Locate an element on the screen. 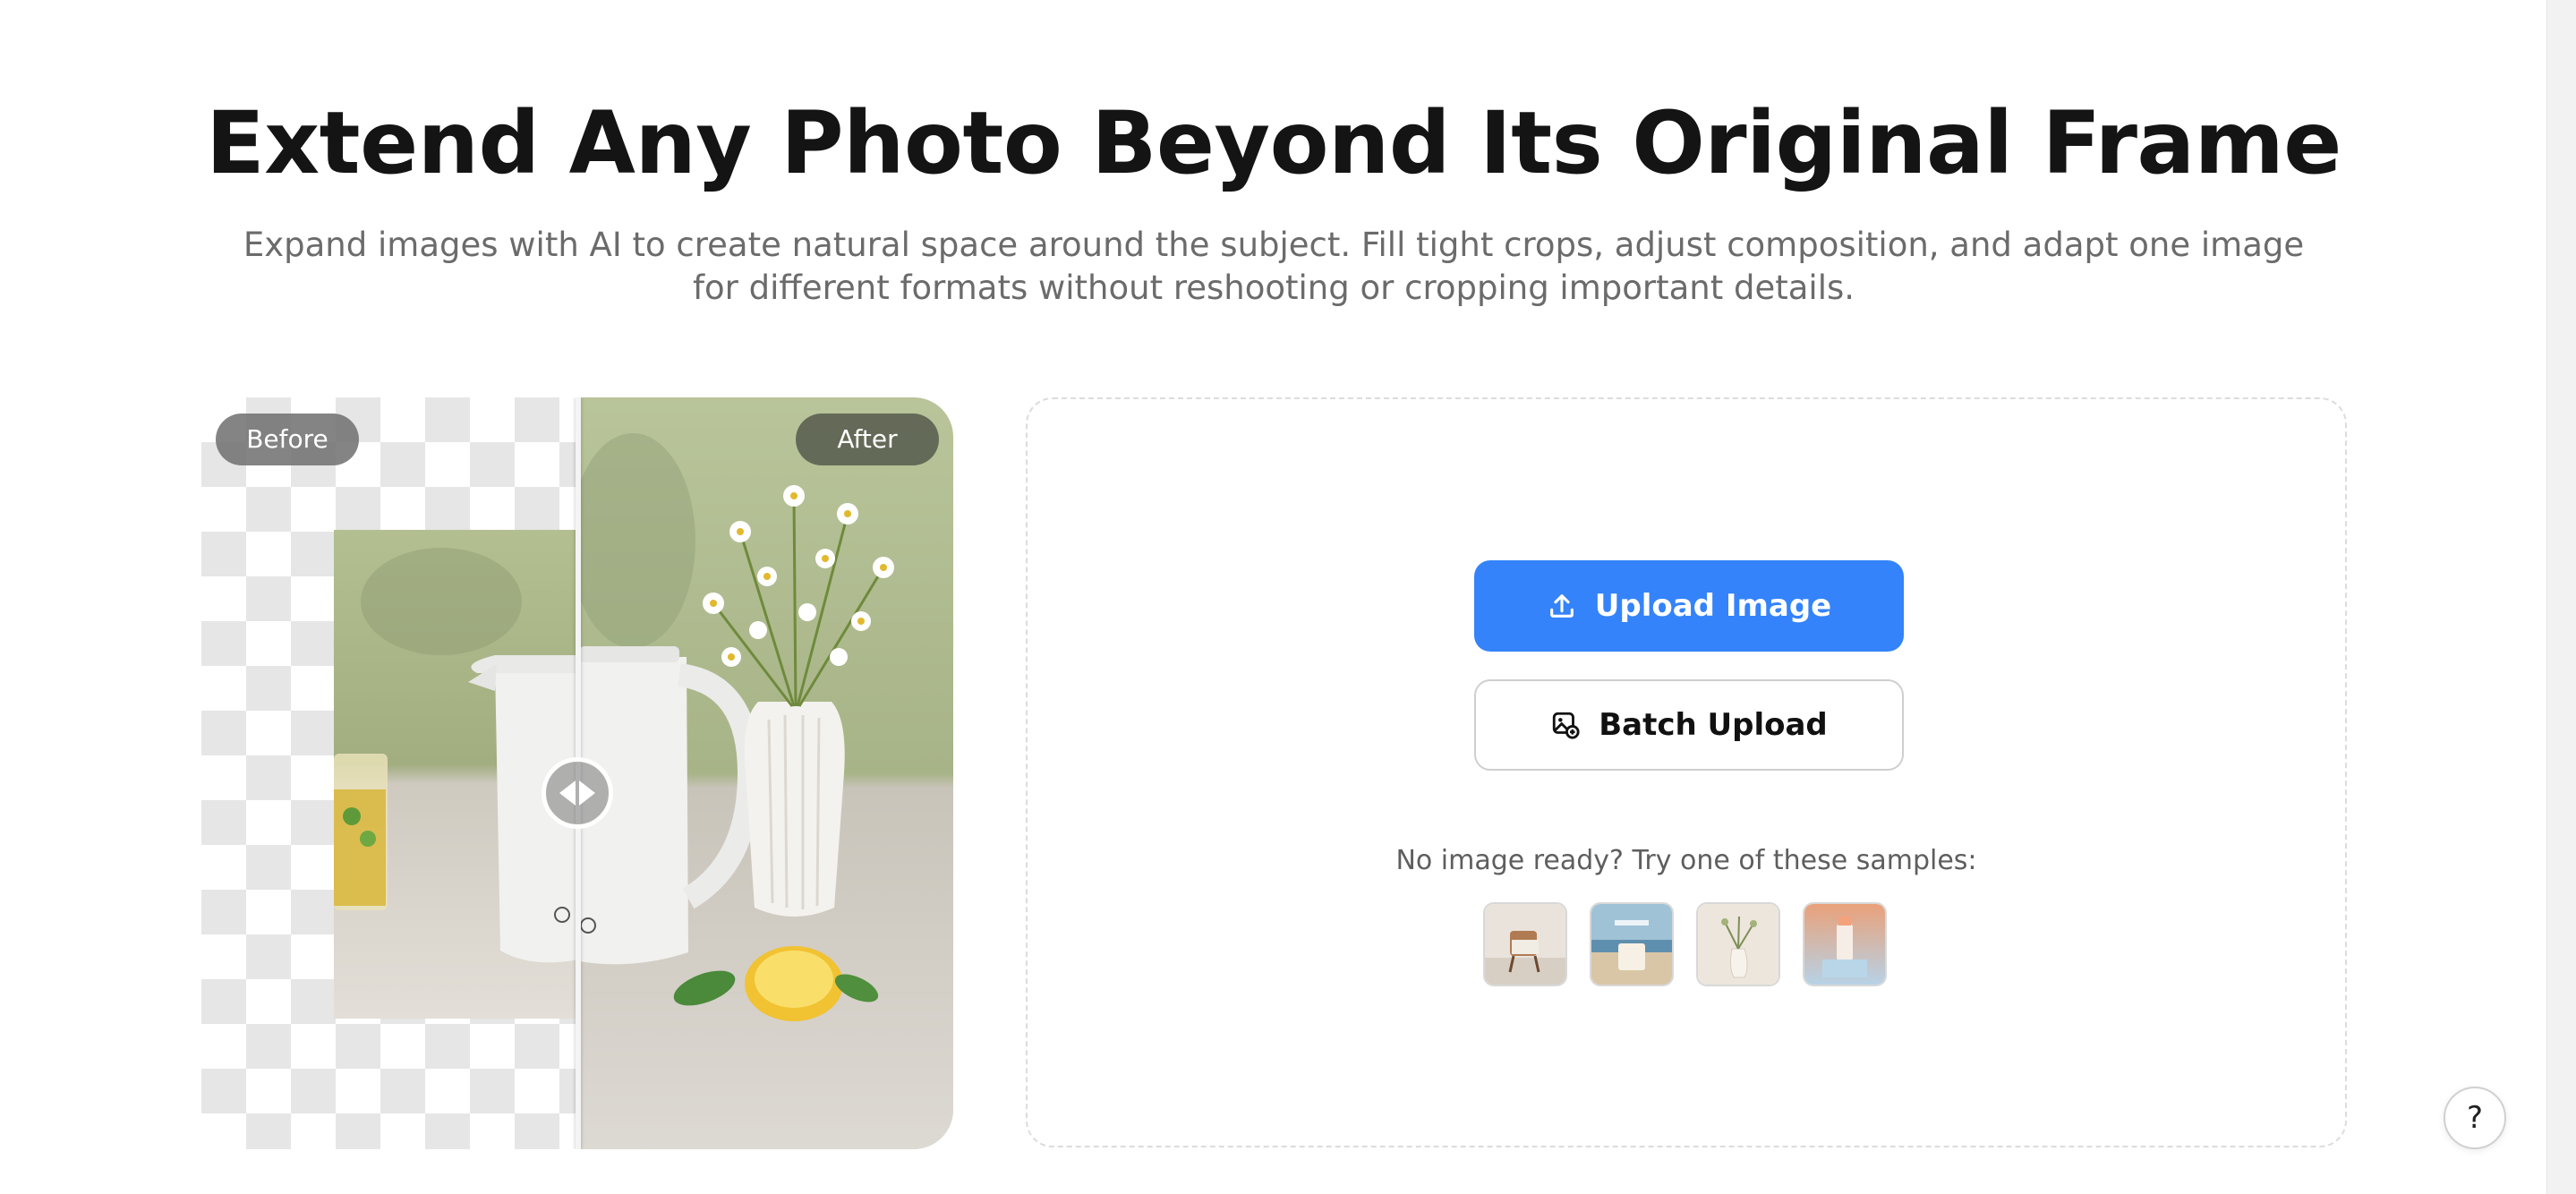 The height and width of the screenshot is (1194, 2576). compare-slider-handle is located at coordinates (577, 793).